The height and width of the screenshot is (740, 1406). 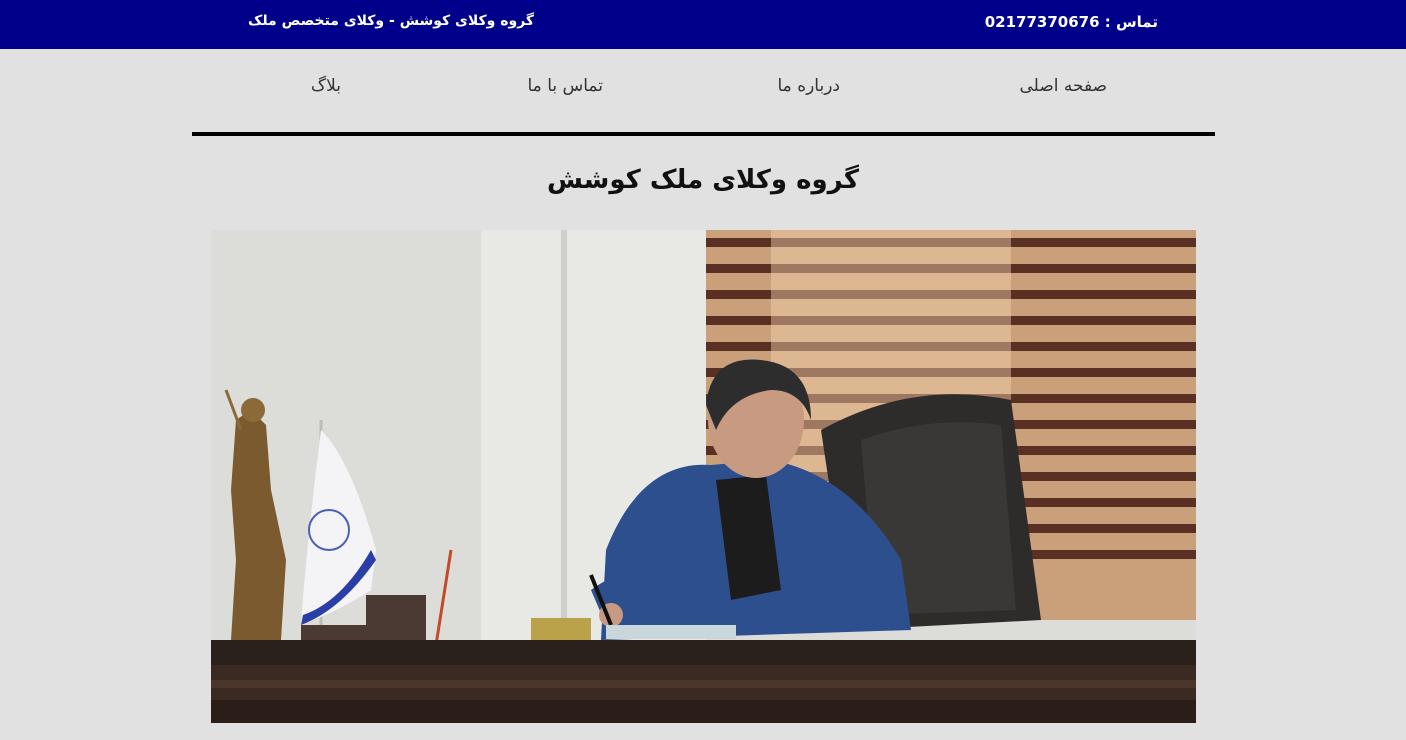 What do you see at coordinates (703, 92) in the screenshot?
I see `main-nav: صفحه اصلی درباره ما تماس با ما بلاگ` at bounding box center [703, 92].